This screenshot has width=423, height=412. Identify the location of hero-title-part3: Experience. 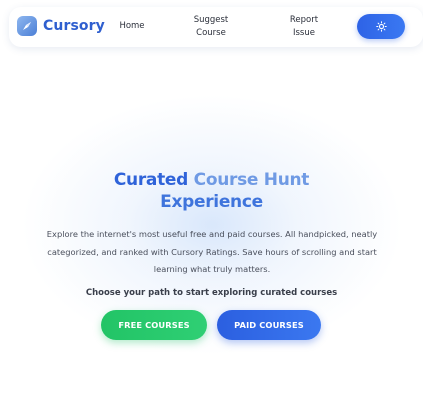
(211, 202).